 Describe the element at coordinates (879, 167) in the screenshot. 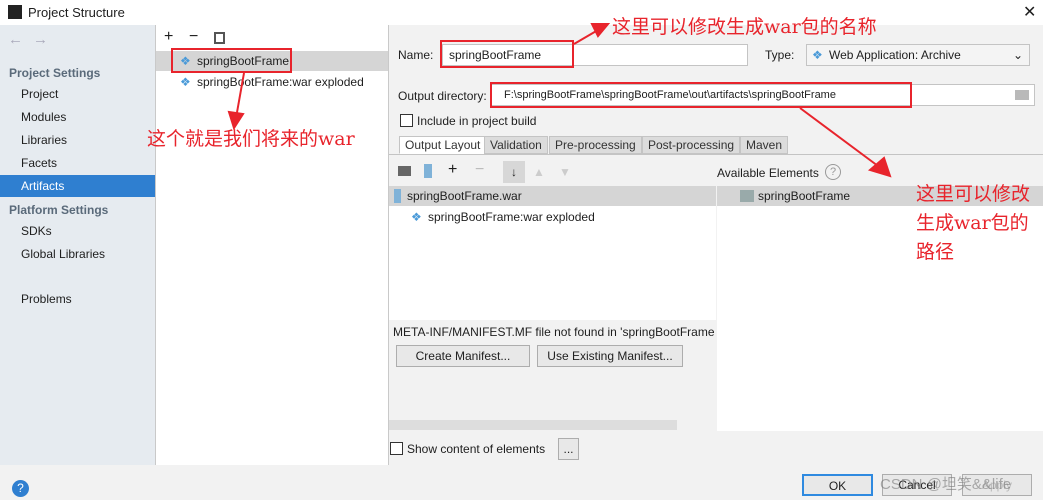

I see `annotation-arrowhead-path` at that location.